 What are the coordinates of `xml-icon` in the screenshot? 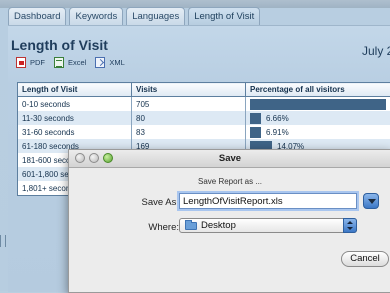 It's located at (100, 62).